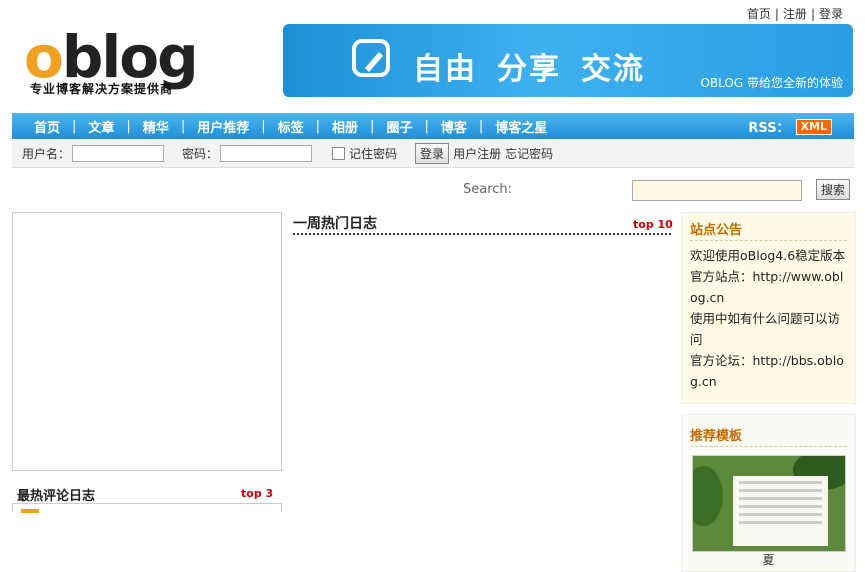 The height and width of the screenshot is (572, 865). What do you see at coordinates (257, 493) in the screenshot?
I see `hot-comments-top: top 3` at bounding box center [257, 493].